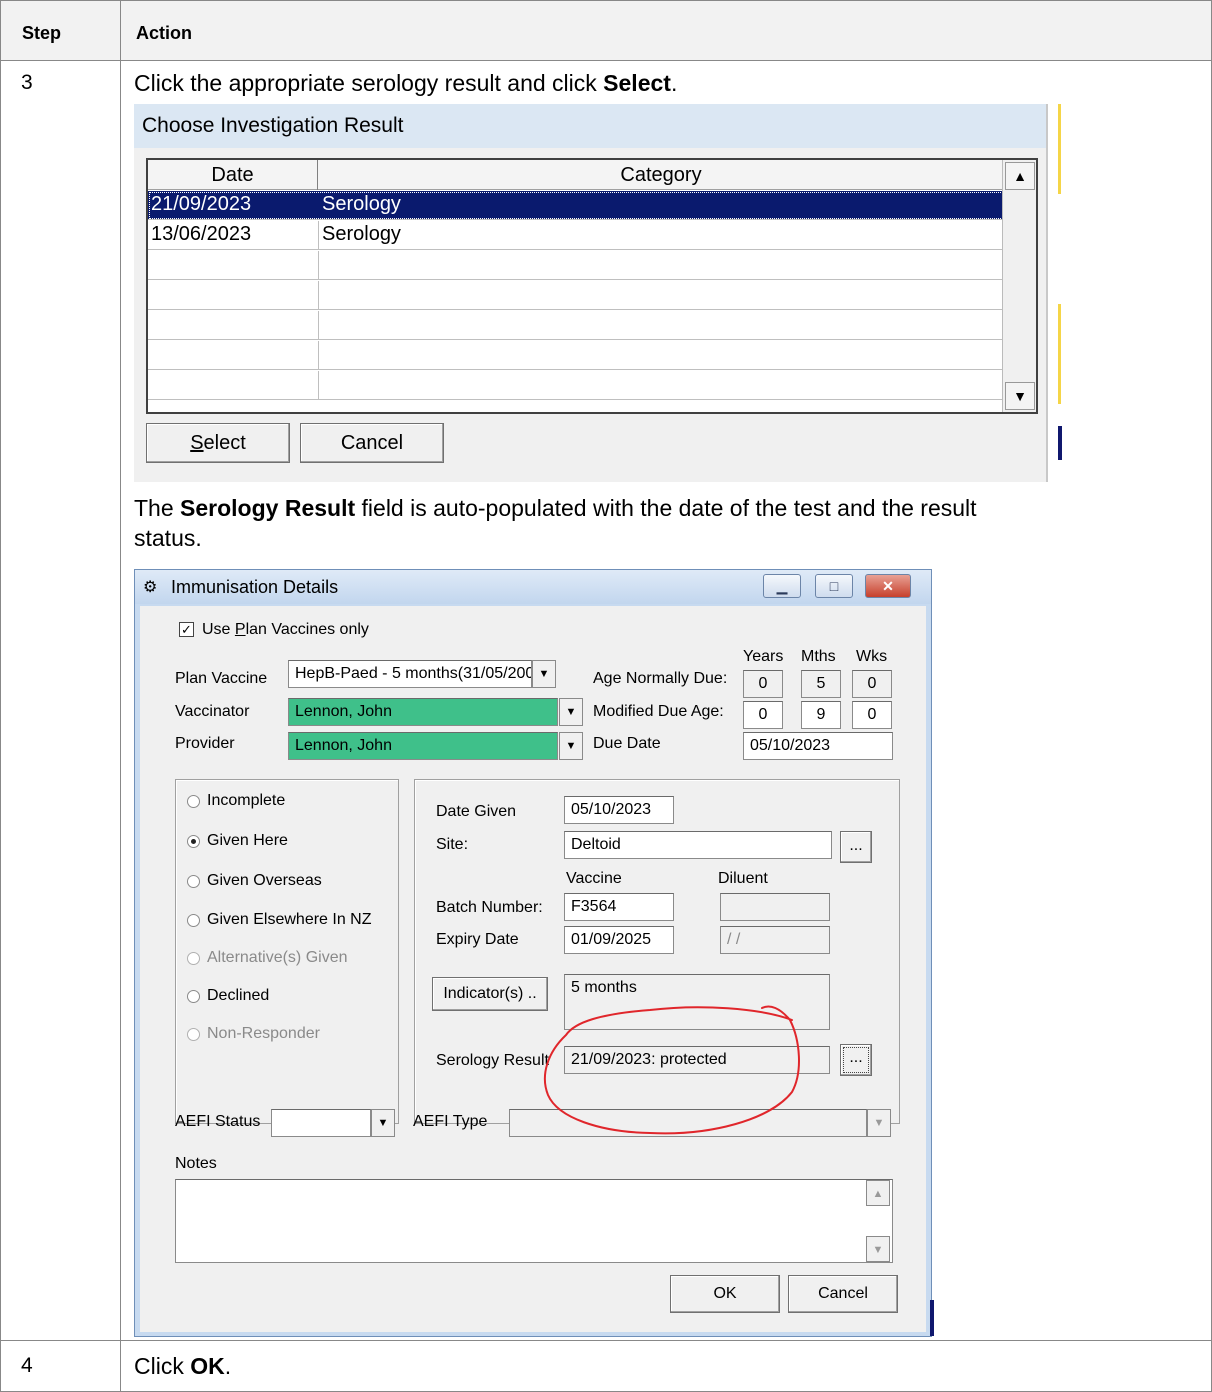 The height and width of the screenshot is (1392, 1212). What do you see at coordinates (743, 878) in the screenshot?
I see `diluent-column-label: Diluent` at bounding box center [743, 878].